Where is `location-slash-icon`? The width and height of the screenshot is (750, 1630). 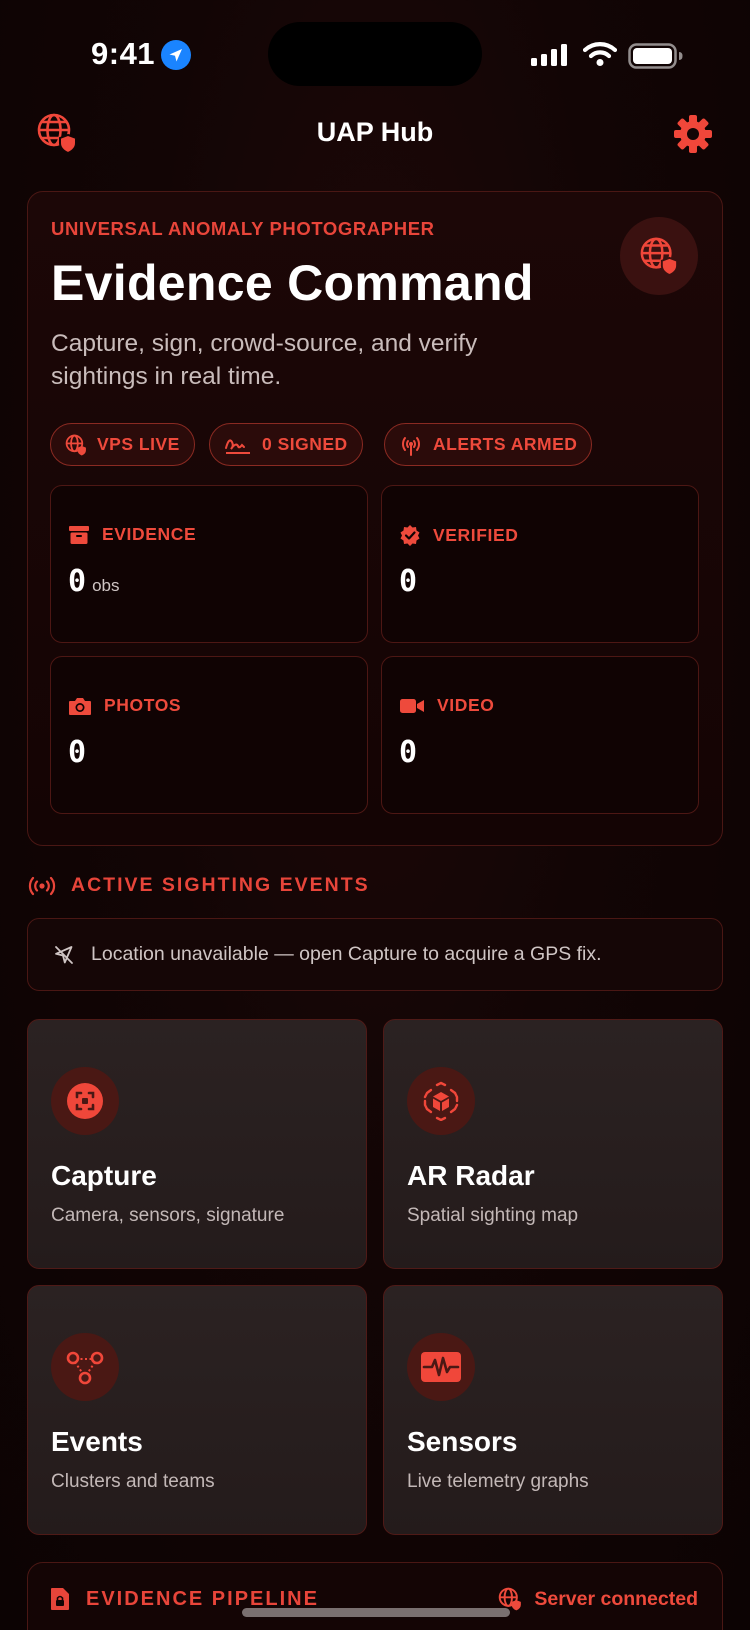
location-slash-icon is located at coordinates (64, 954).